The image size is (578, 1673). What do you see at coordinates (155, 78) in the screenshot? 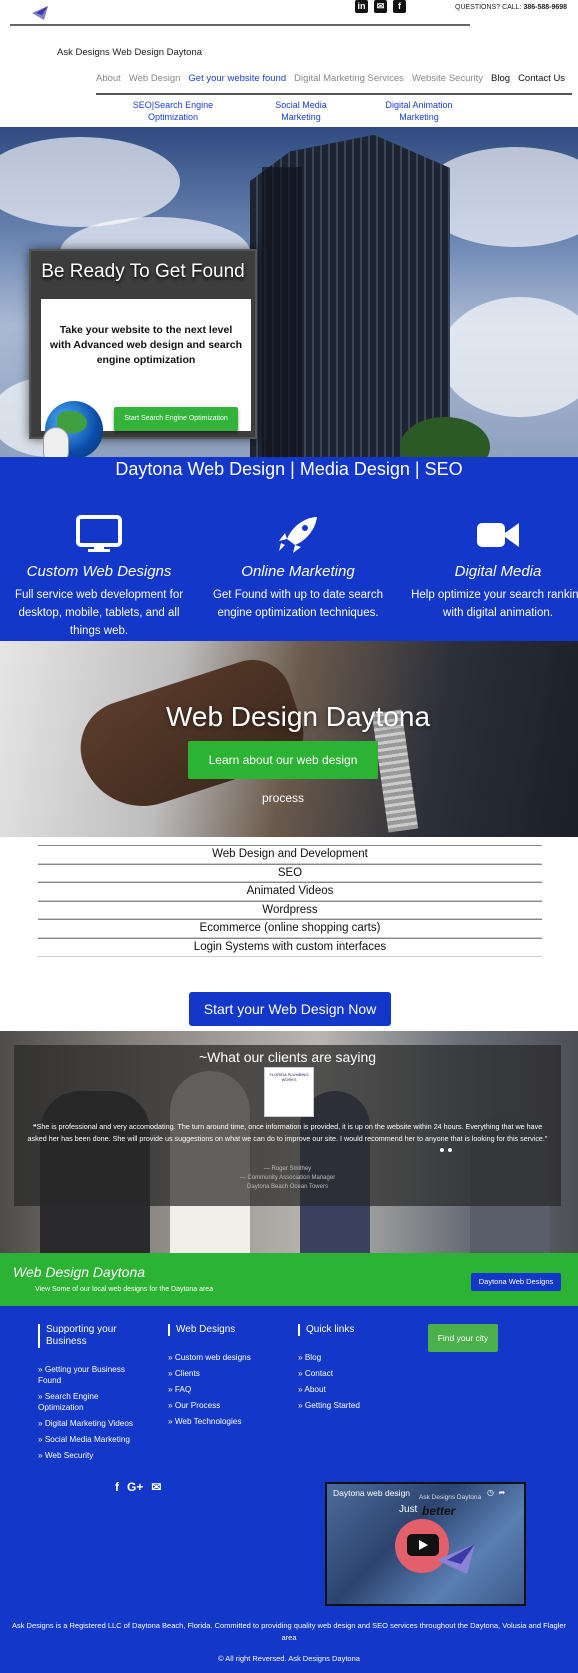
I see `nav-web-design: Web Design` at bounding box center [155, 78].